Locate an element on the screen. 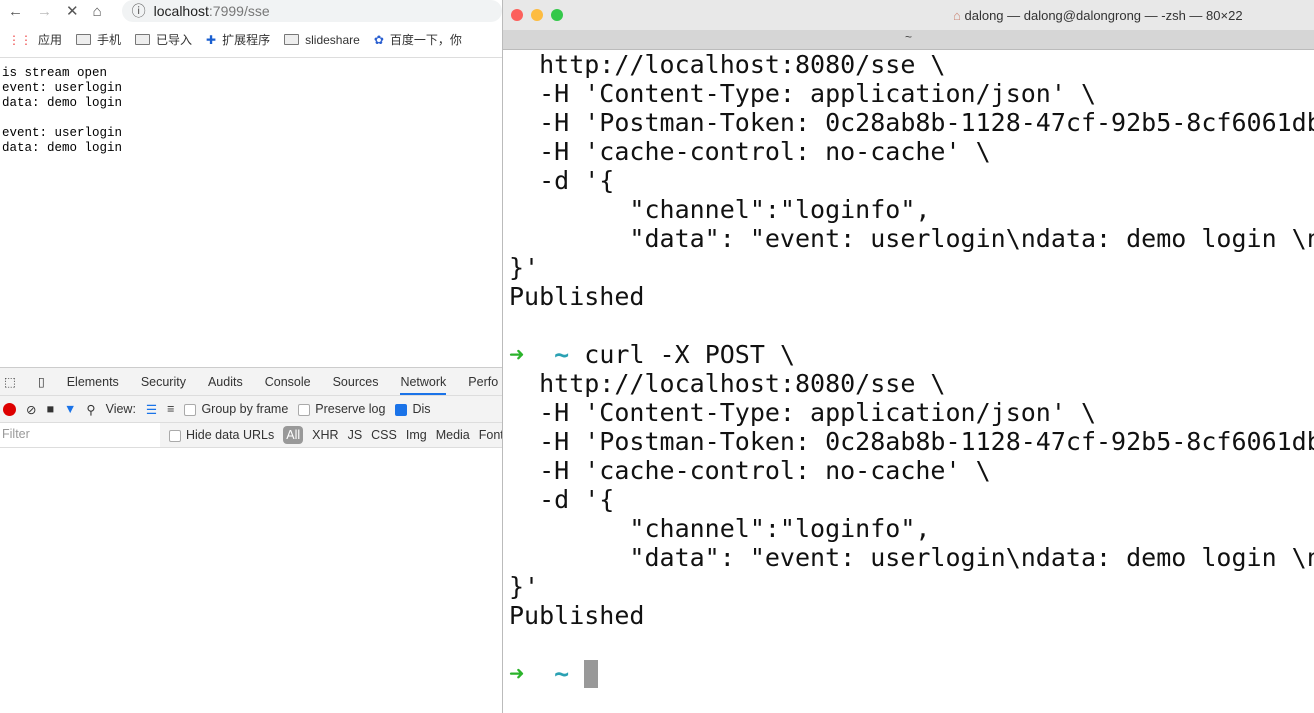 The width and height of the screenshot is (1314, 713). address-bar: ⓘ localhost:7999/sse is located at coordinates (311, 11).